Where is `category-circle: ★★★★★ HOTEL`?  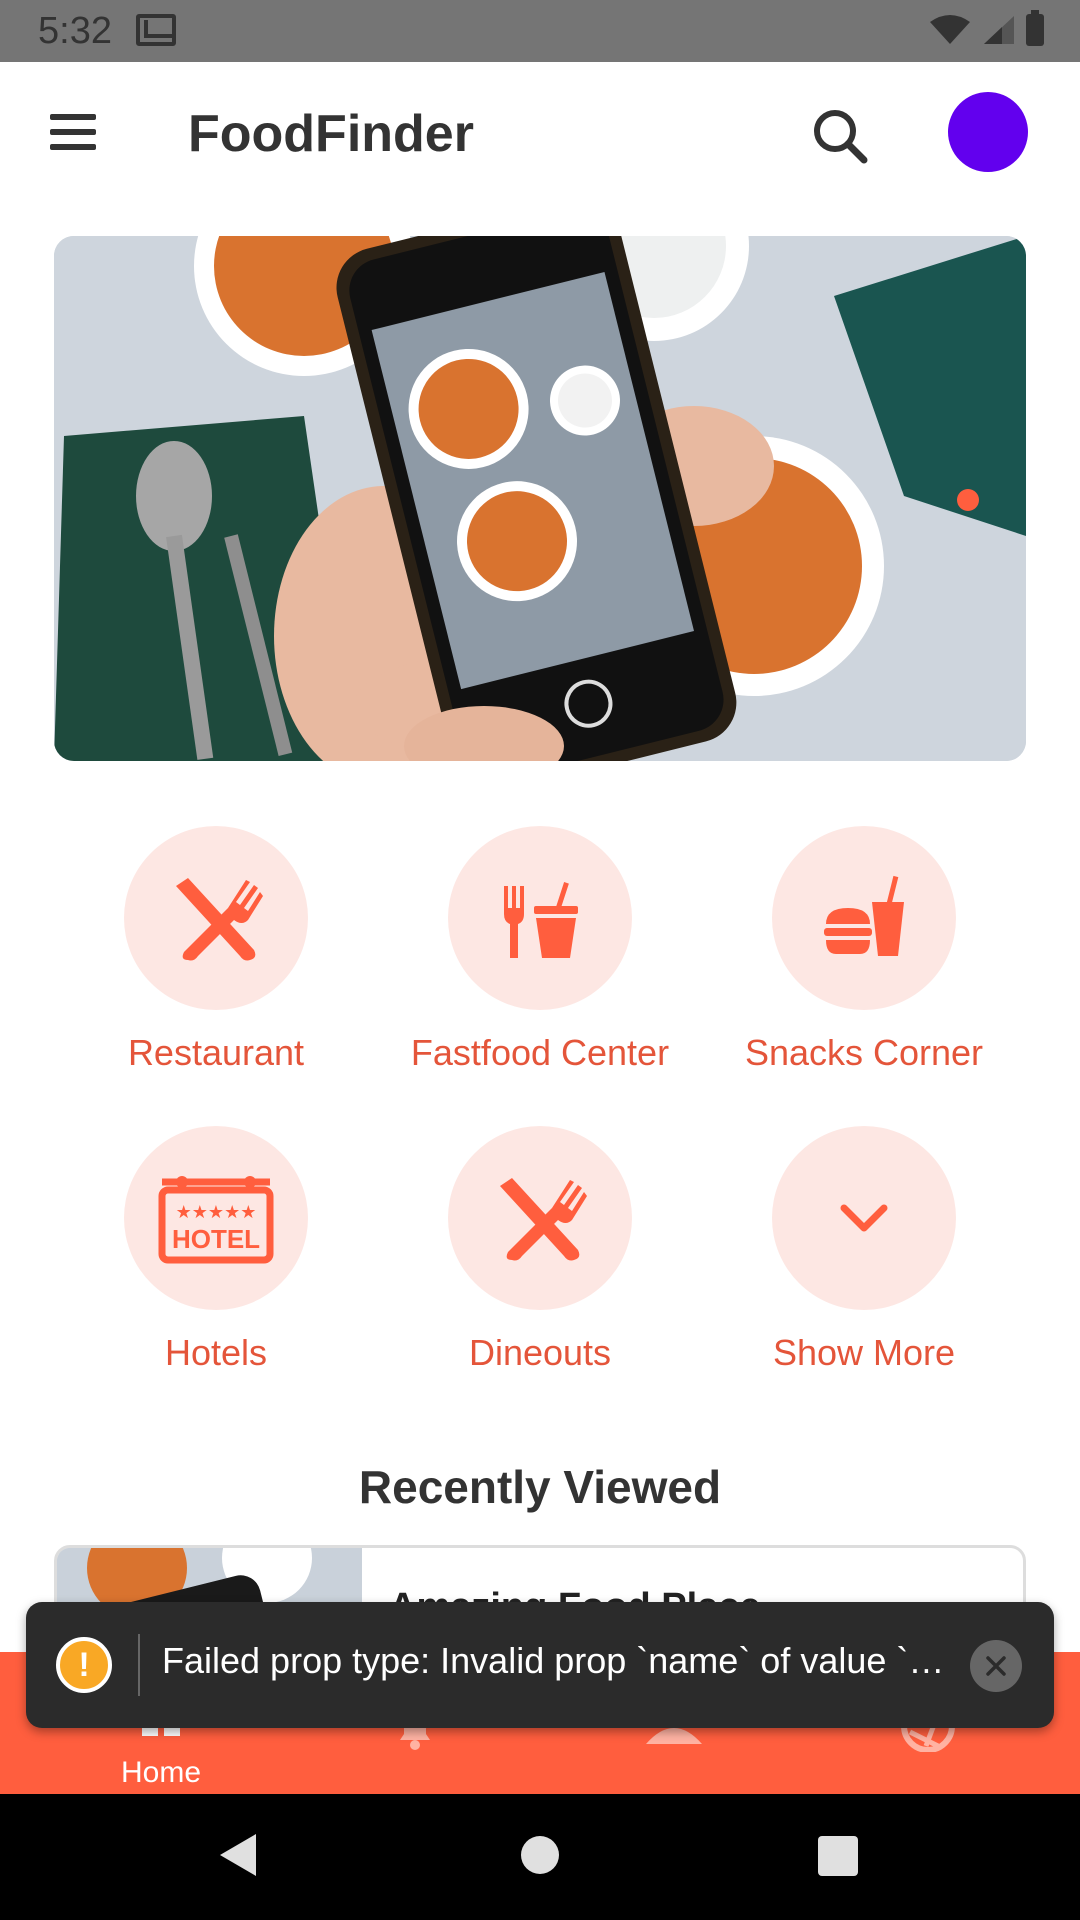 category-circle: ★★★★★ HOTEL is located at coordinates (216, 1218).